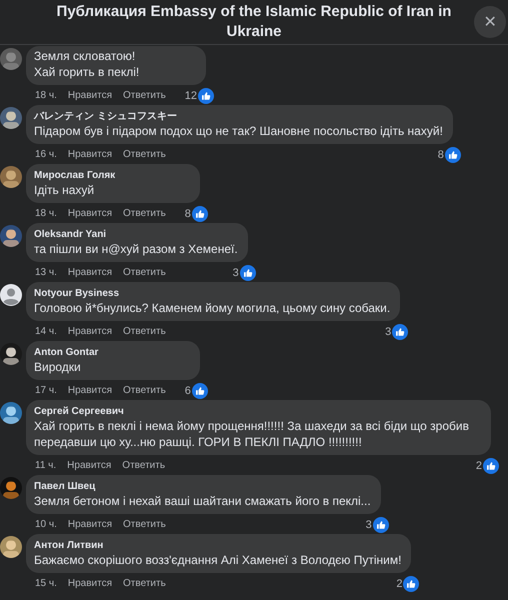  Describe the element at coordinates (46, 390) in the screenshot. I see `comment-time: 17 ч.` at that location.